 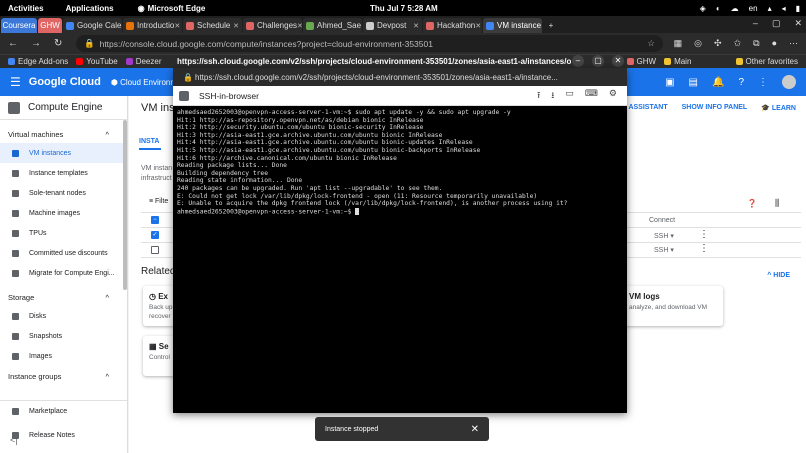 What do you see at coordinates (212, 25) in the screenshot?
I see `tab-schedule: Schedule ✕` at bounding box center [212, 25].